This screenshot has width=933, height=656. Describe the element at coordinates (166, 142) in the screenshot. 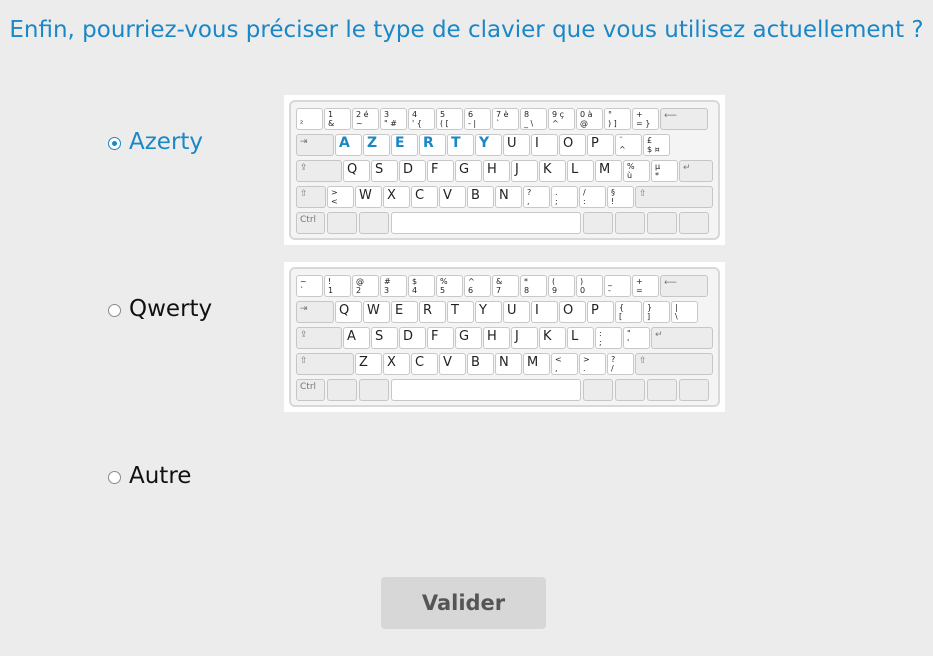

I see `option-label-azerty: Azerty` at that location.